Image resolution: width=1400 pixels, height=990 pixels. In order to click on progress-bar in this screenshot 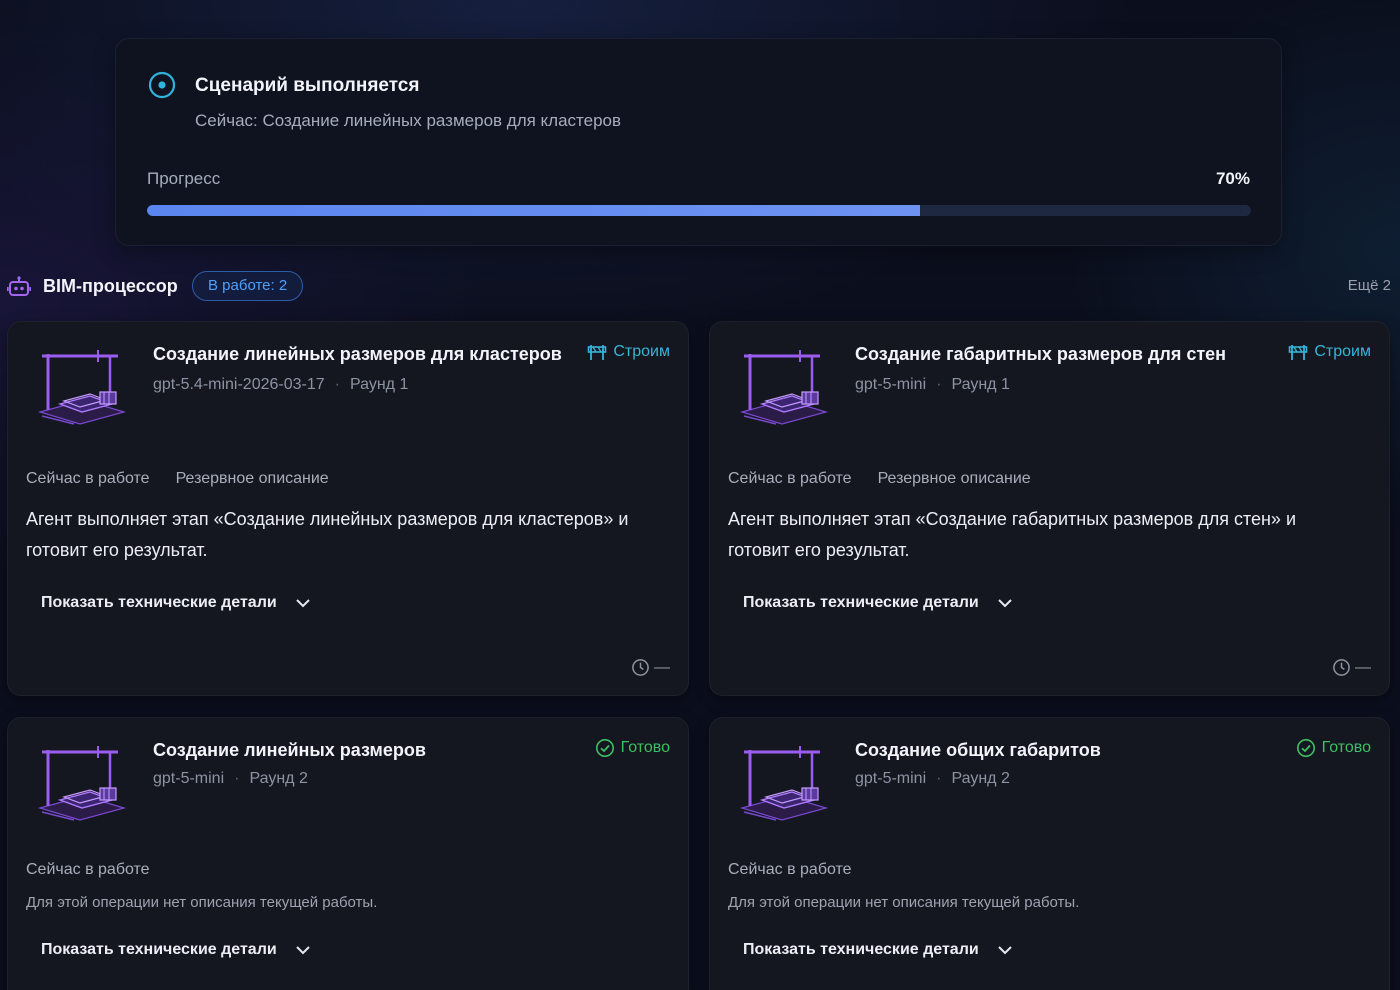, I will do `click(699, 210)`.